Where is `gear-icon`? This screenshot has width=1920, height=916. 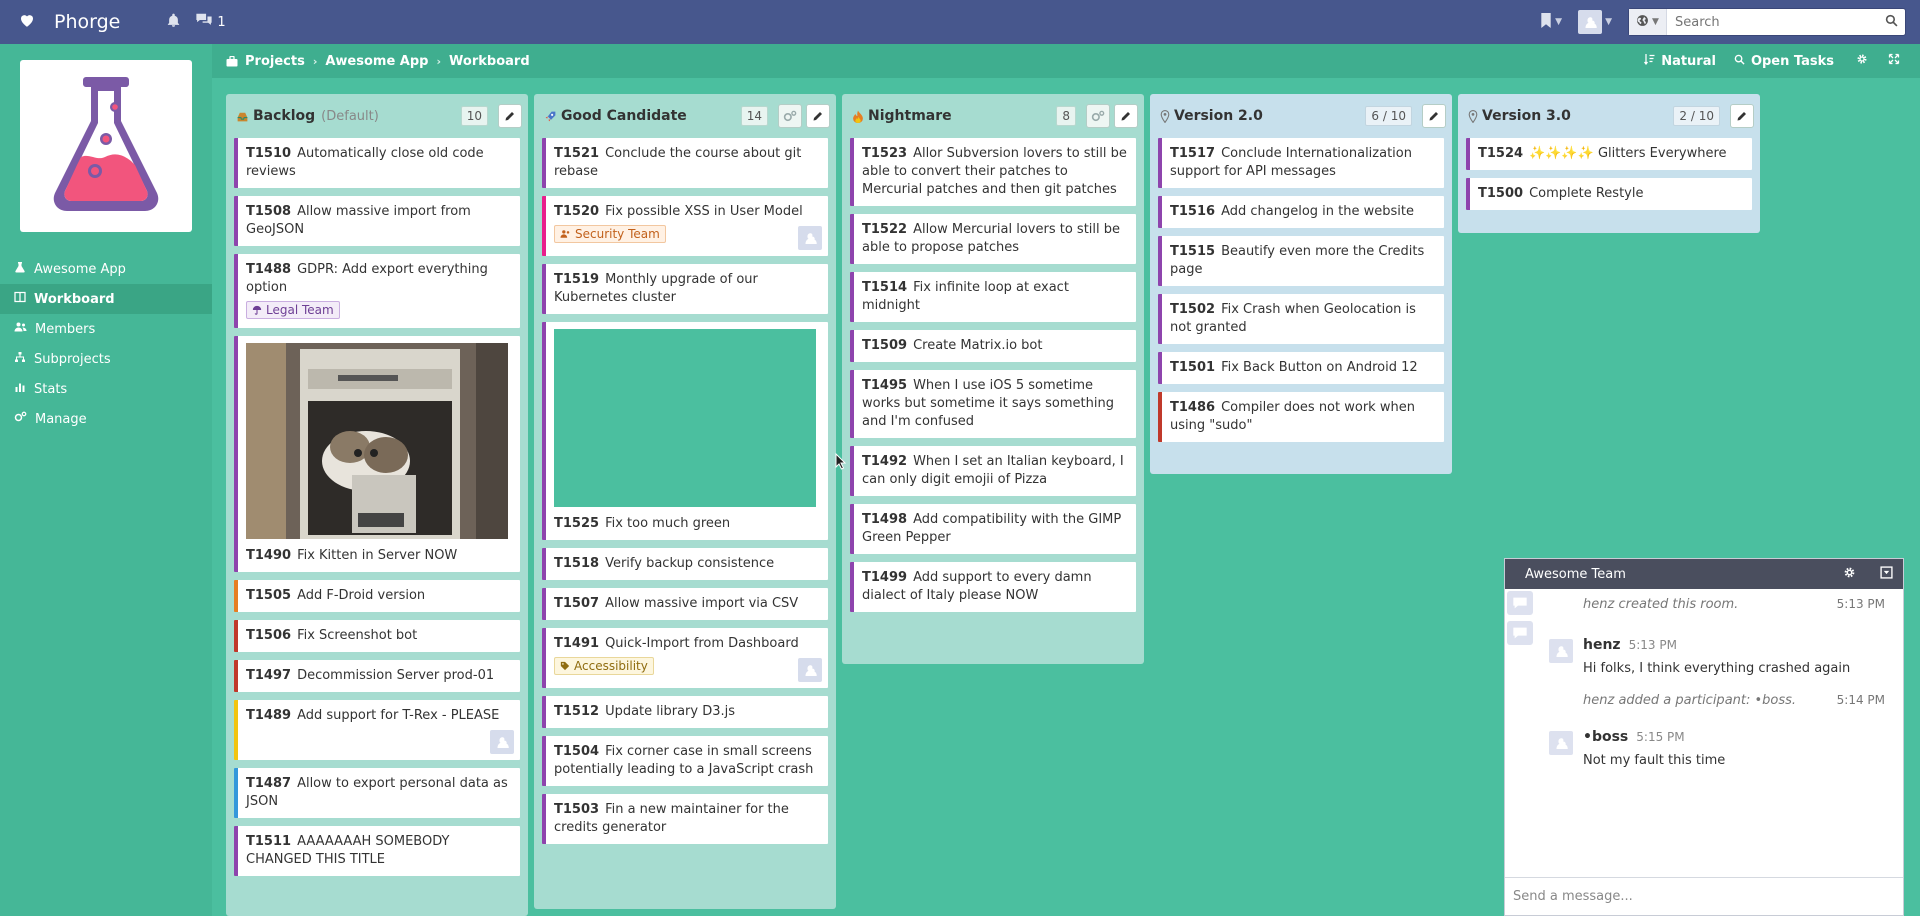
gear-icon is located at coordinates (1865, 61).